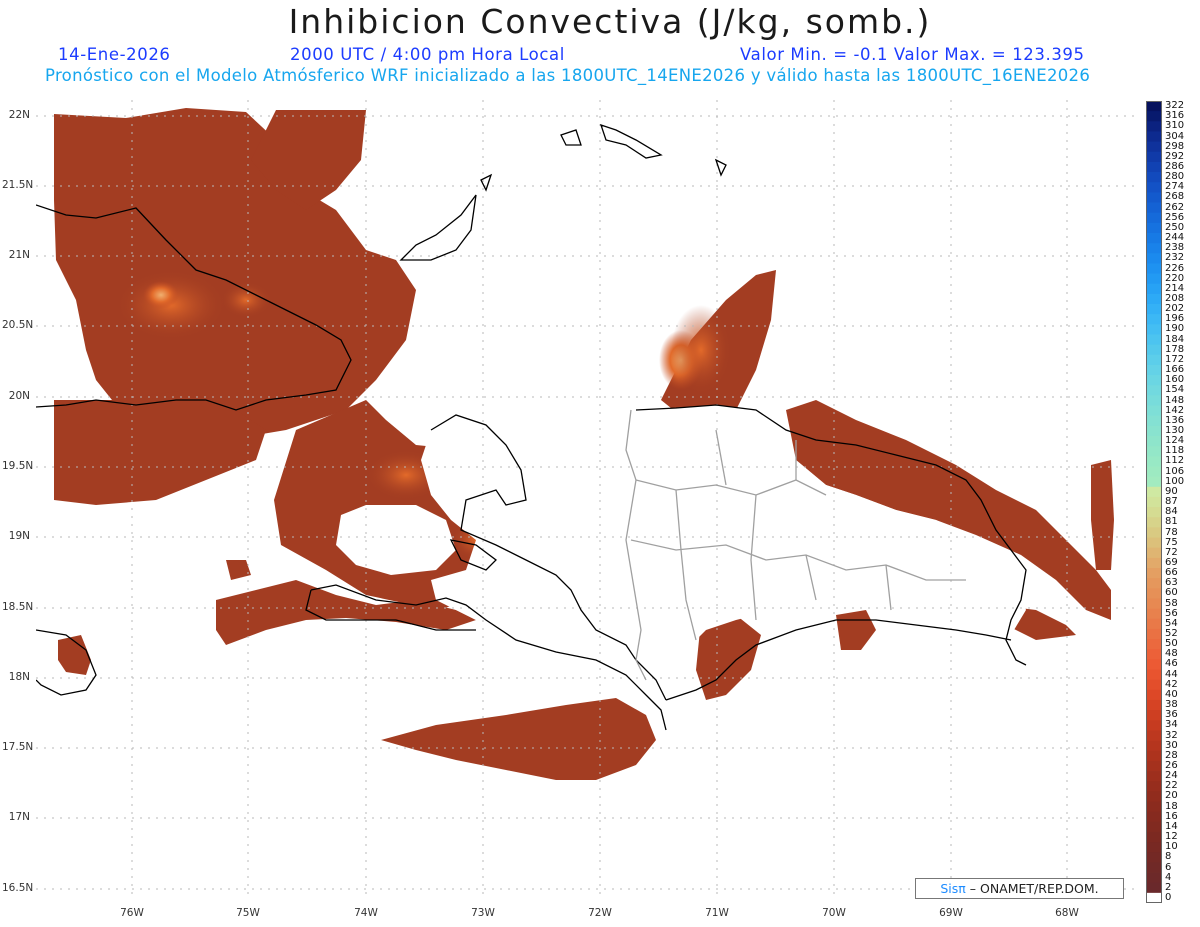 The height and width of the screenshot is (927, 1200). What do you see at coordinates (1171, 725) in the screenshot?
I see `colorbar-label: 34` at bounding box center [1171, 725].